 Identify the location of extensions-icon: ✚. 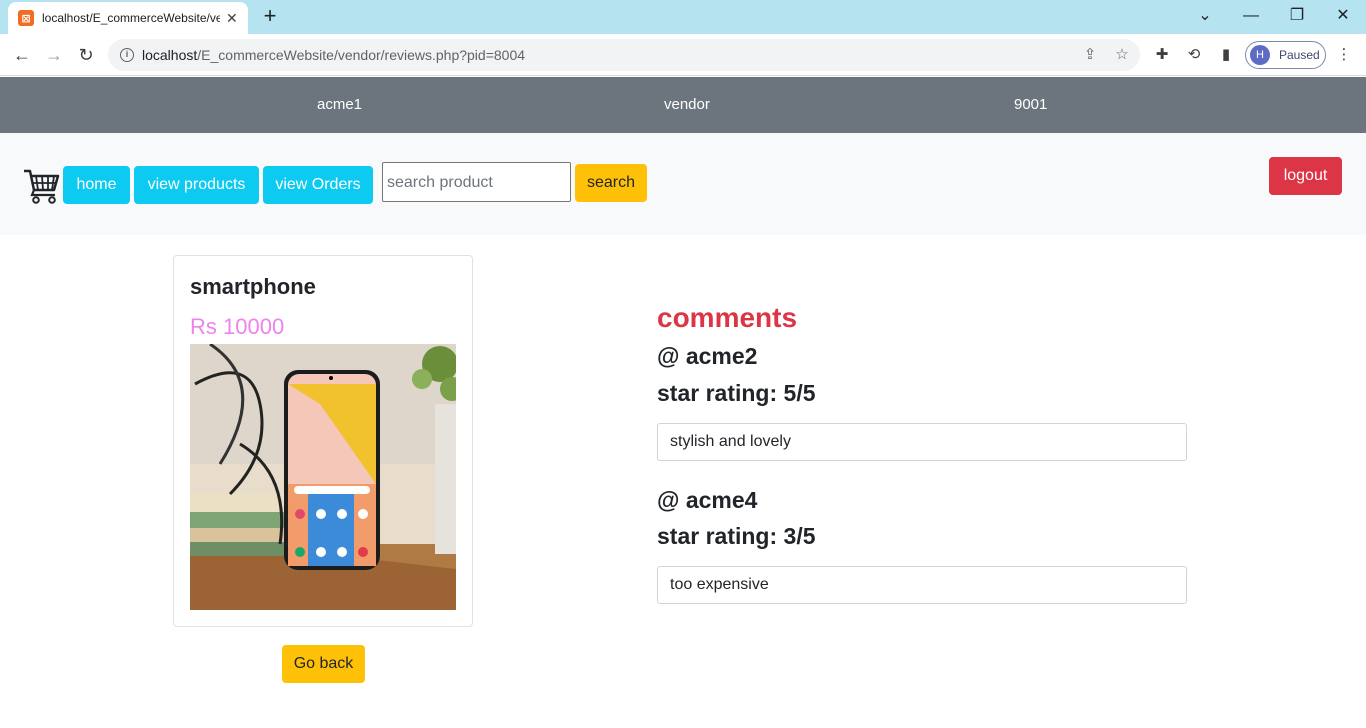
(1162, 55).